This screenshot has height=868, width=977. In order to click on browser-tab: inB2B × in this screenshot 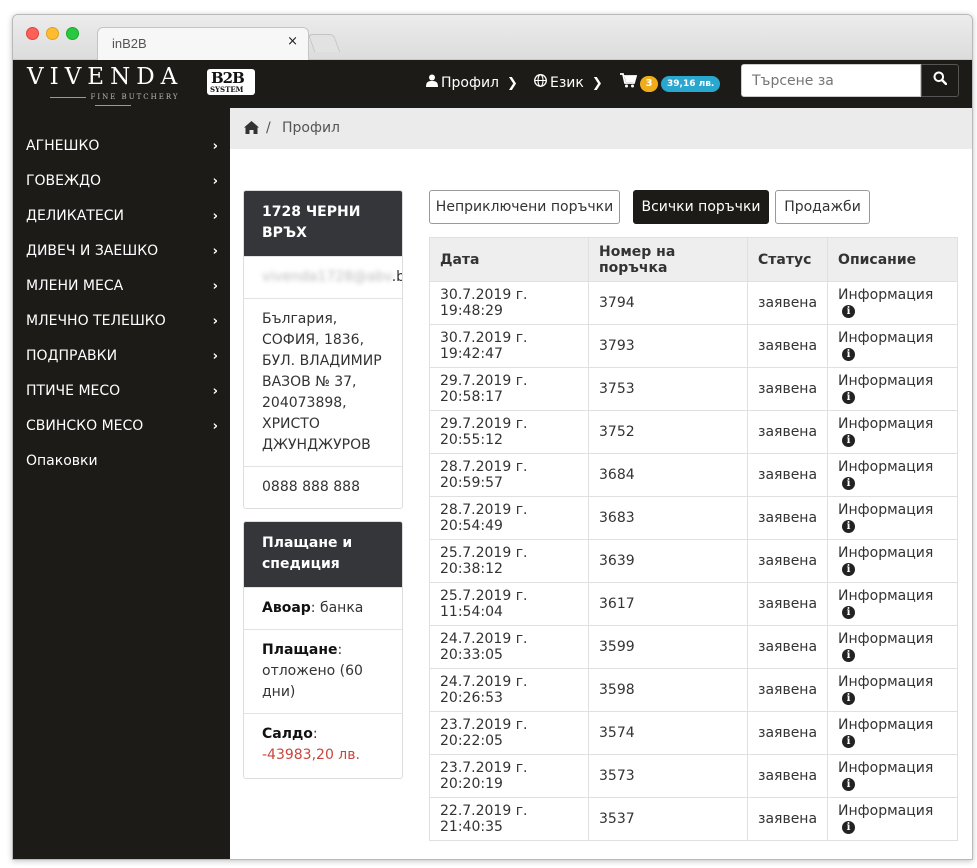, I will do `click(203, 44)`.